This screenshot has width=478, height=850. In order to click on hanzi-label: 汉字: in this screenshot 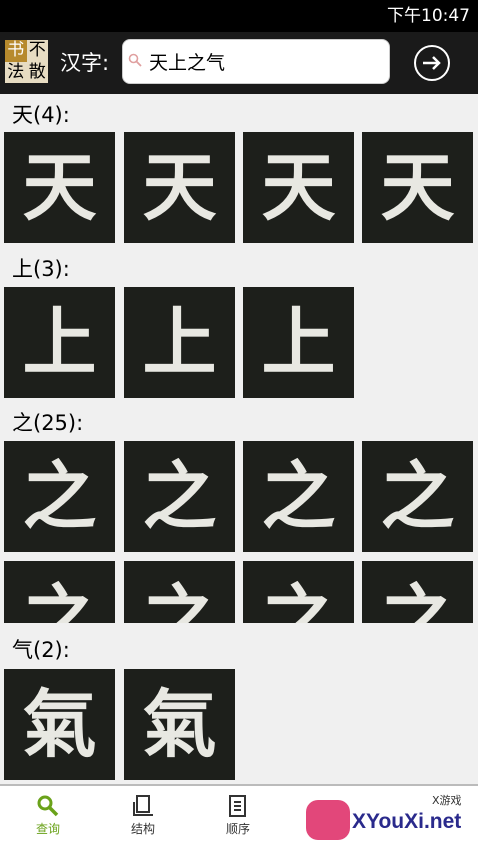, I will do `click(85, 63)`.